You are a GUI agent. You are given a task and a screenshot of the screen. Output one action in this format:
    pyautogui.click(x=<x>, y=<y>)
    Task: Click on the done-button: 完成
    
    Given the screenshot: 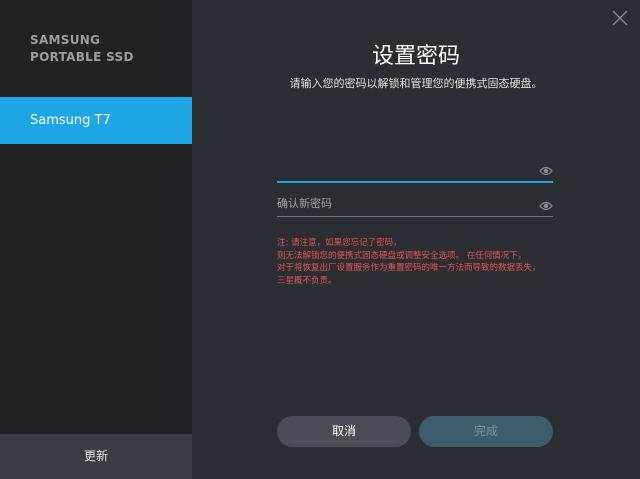 What is the action you would take?
    pyautogui.click(x=486, y=431)
    